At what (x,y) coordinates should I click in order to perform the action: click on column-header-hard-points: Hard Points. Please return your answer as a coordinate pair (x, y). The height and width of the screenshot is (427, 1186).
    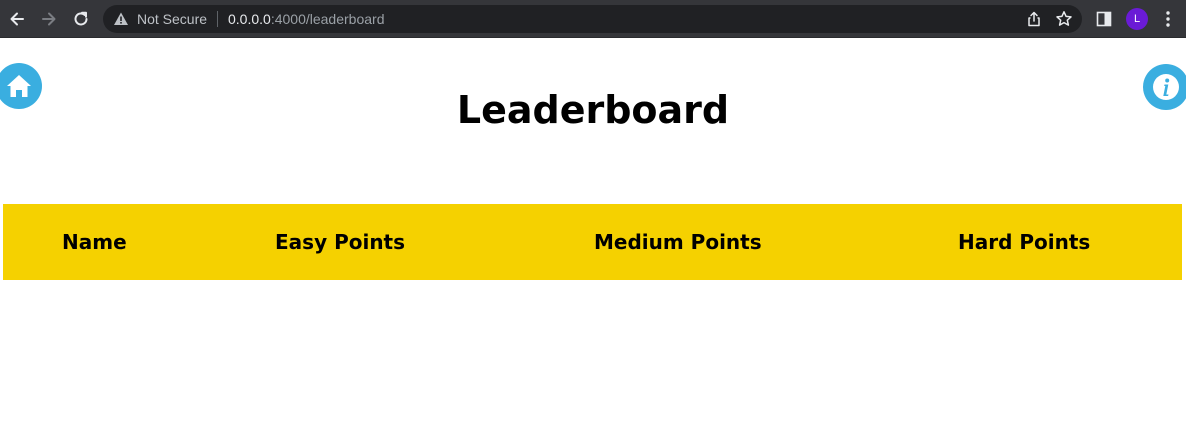
    Looking at the image, I should click on (1024, 242).